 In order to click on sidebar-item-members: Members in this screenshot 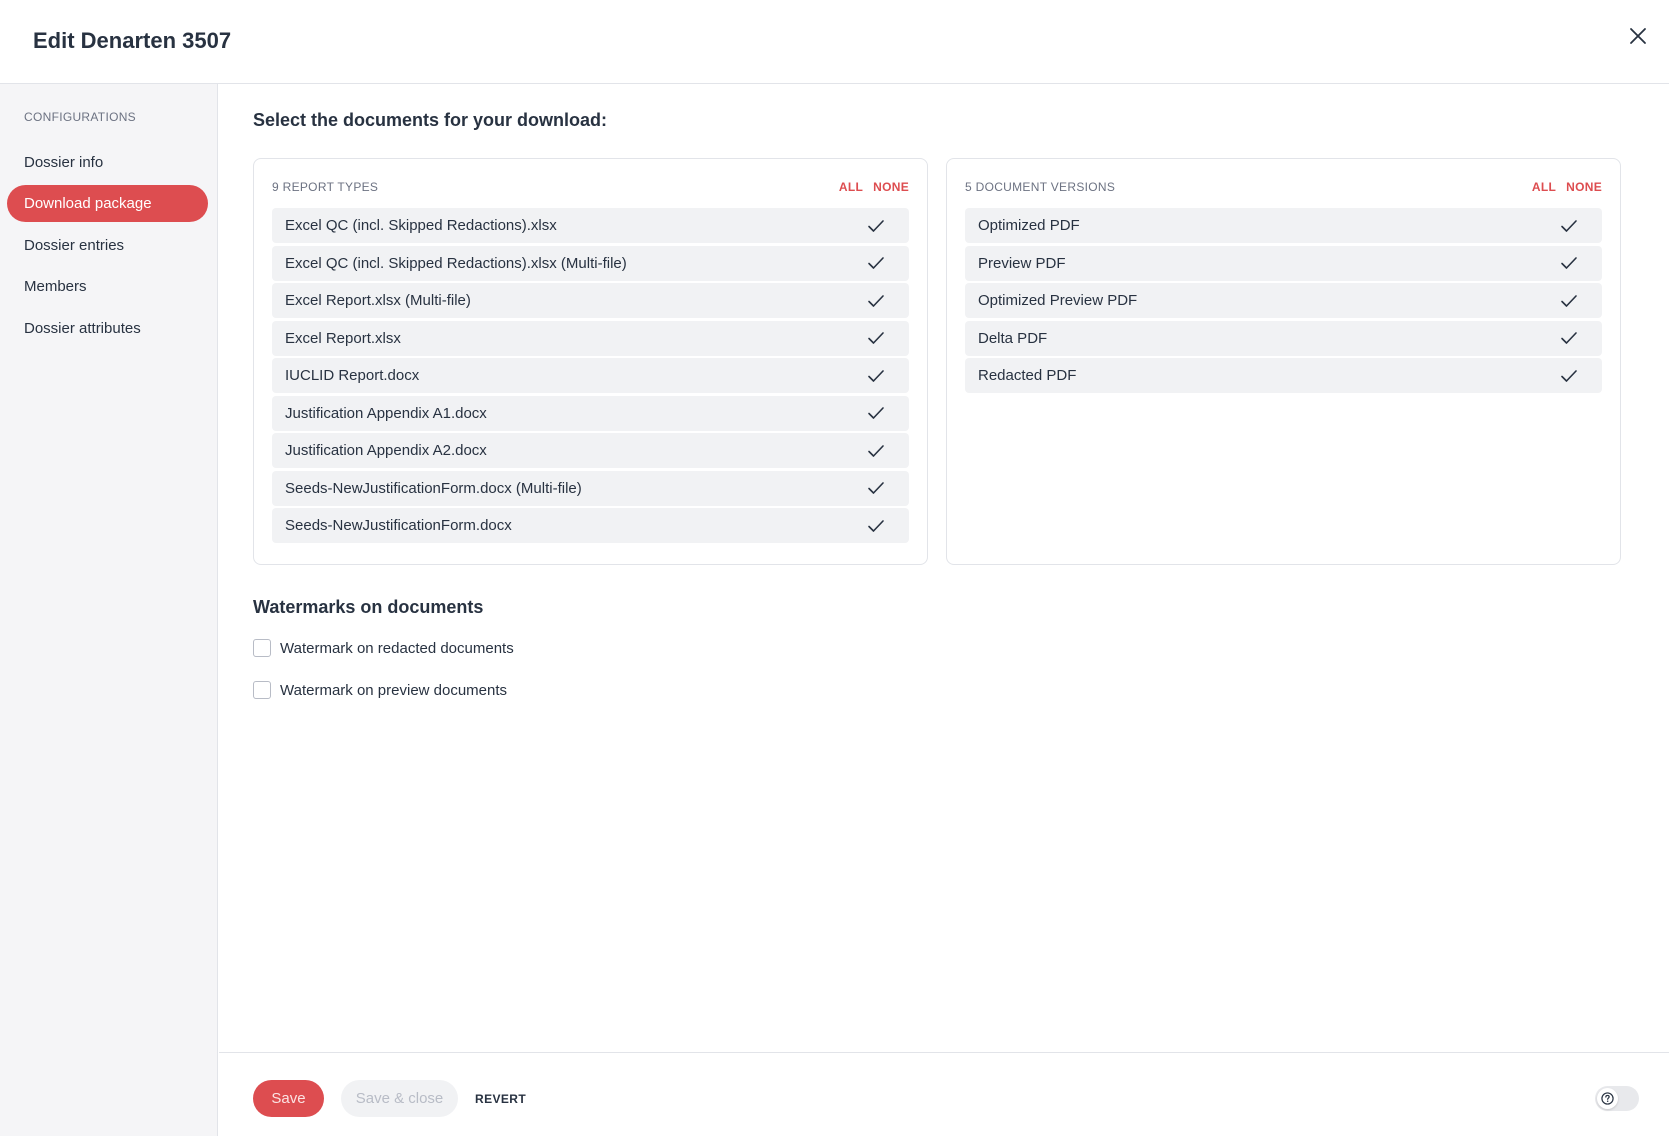, I will do `click(107, 286)`.